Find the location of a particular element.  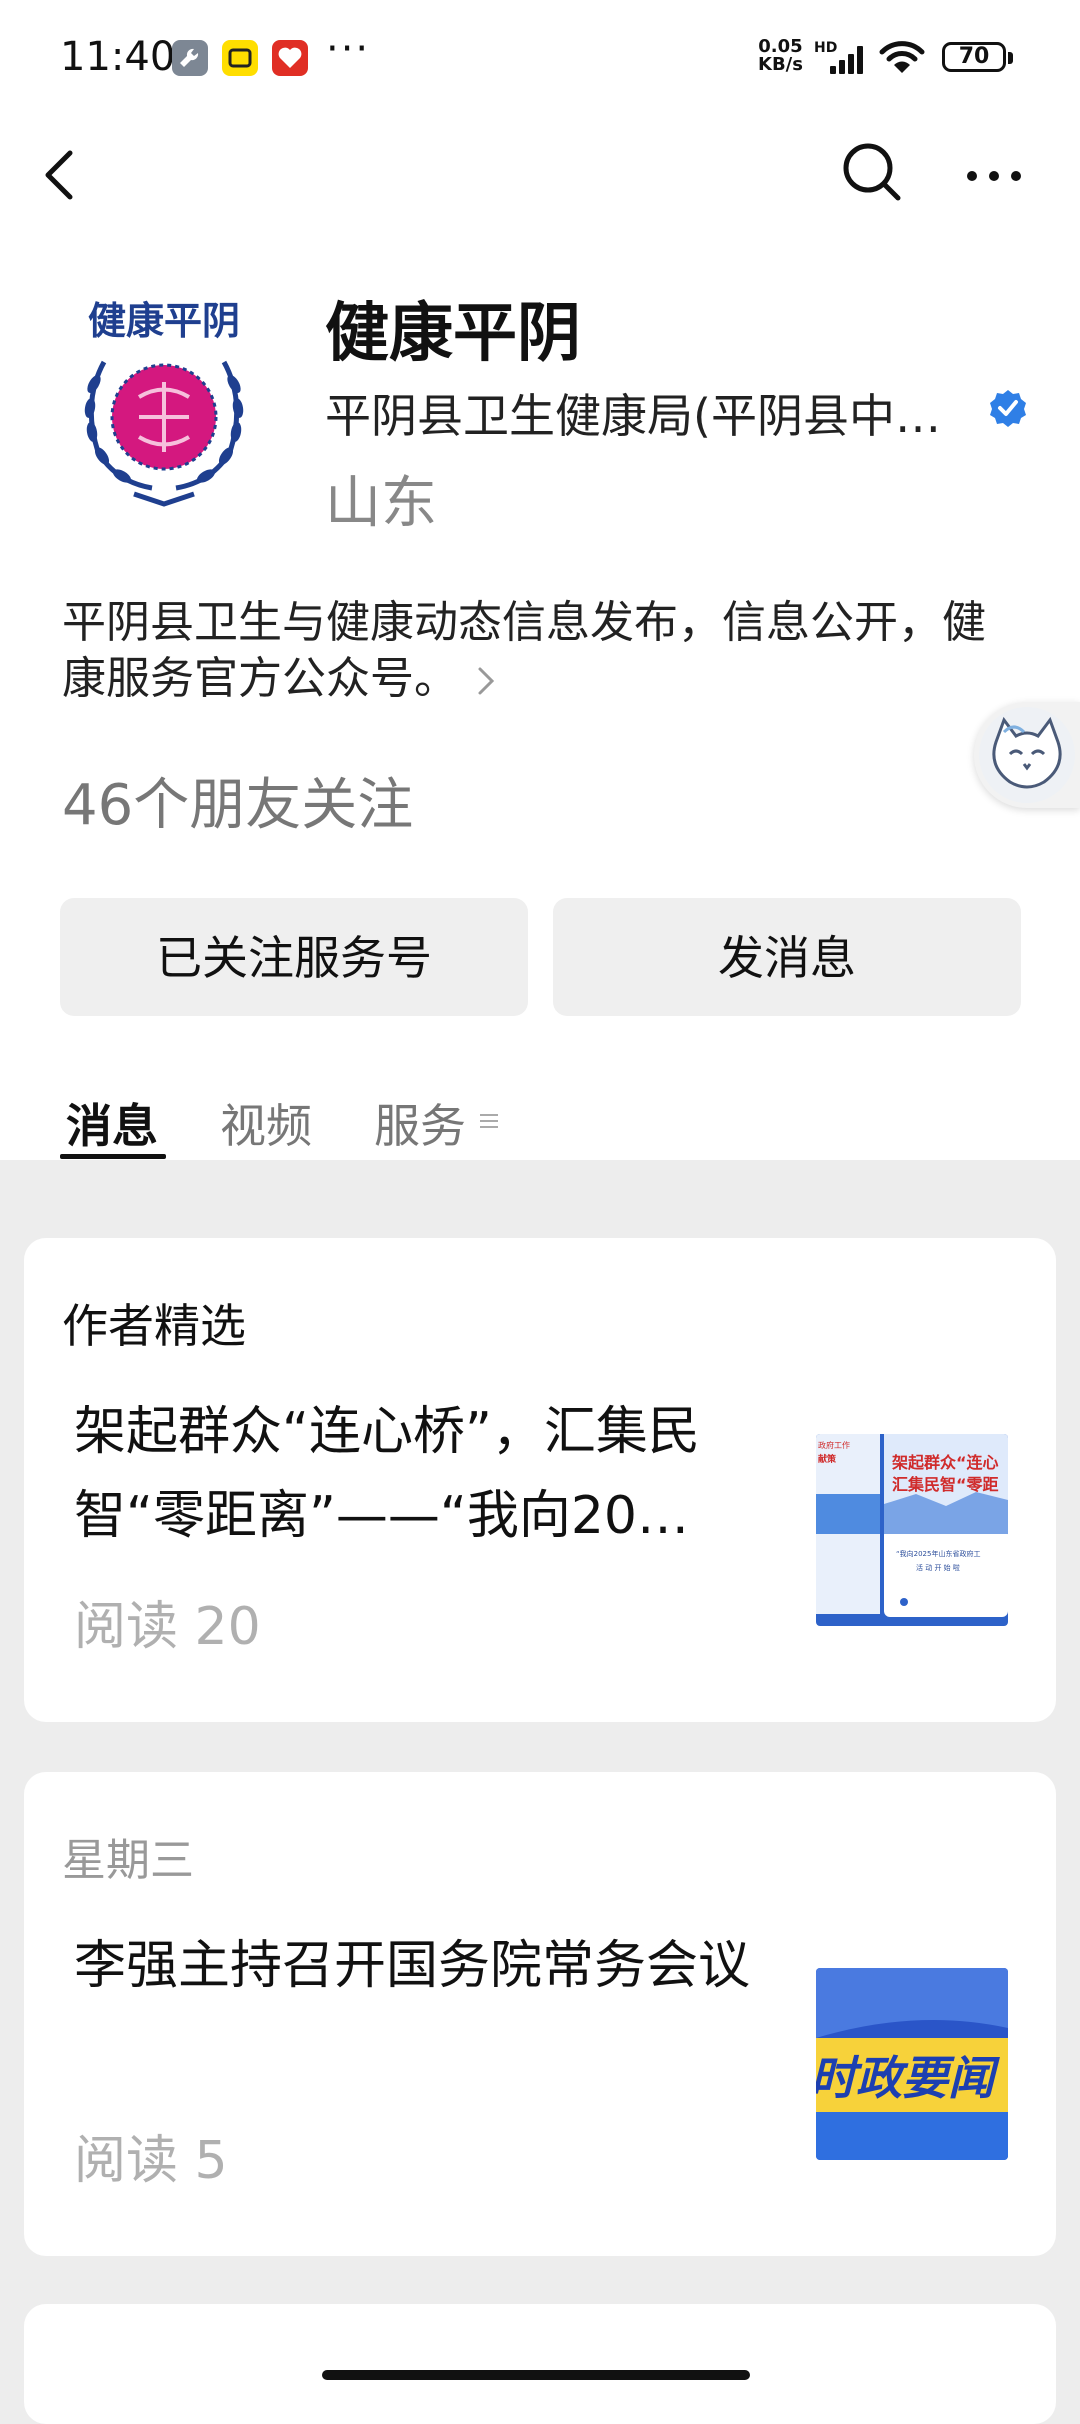

tab-services: 服务 is located at coordinates (420, 1123).